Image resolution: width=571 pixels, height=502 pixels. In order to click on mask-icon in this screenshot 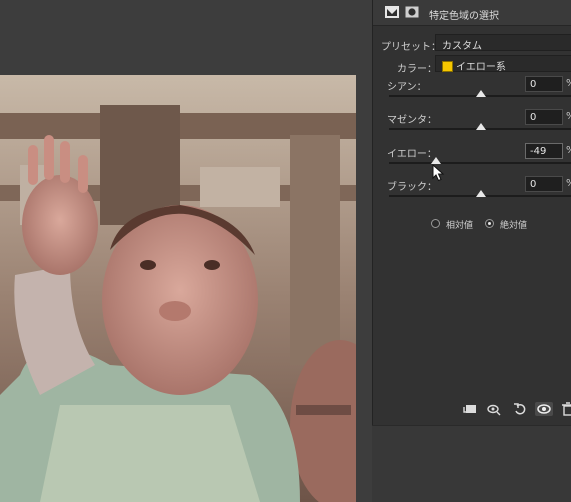, I will do `click(412, 12)`.